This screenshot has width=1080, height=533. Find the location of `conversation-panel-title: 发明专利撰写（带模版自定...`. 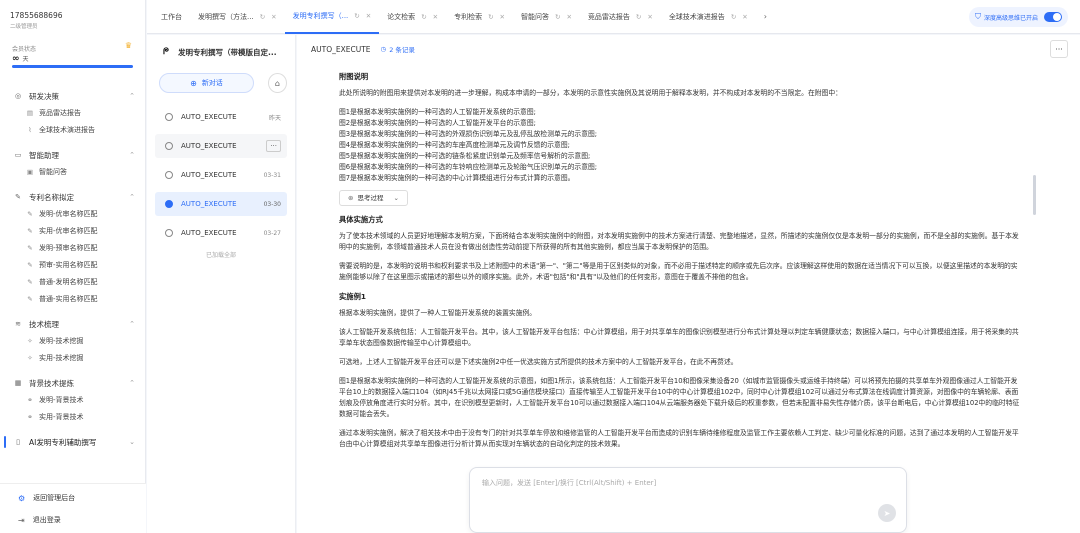

conversation-panel-title: 发明专利撰写（带模版自定... is located at coordinates (227, 52).